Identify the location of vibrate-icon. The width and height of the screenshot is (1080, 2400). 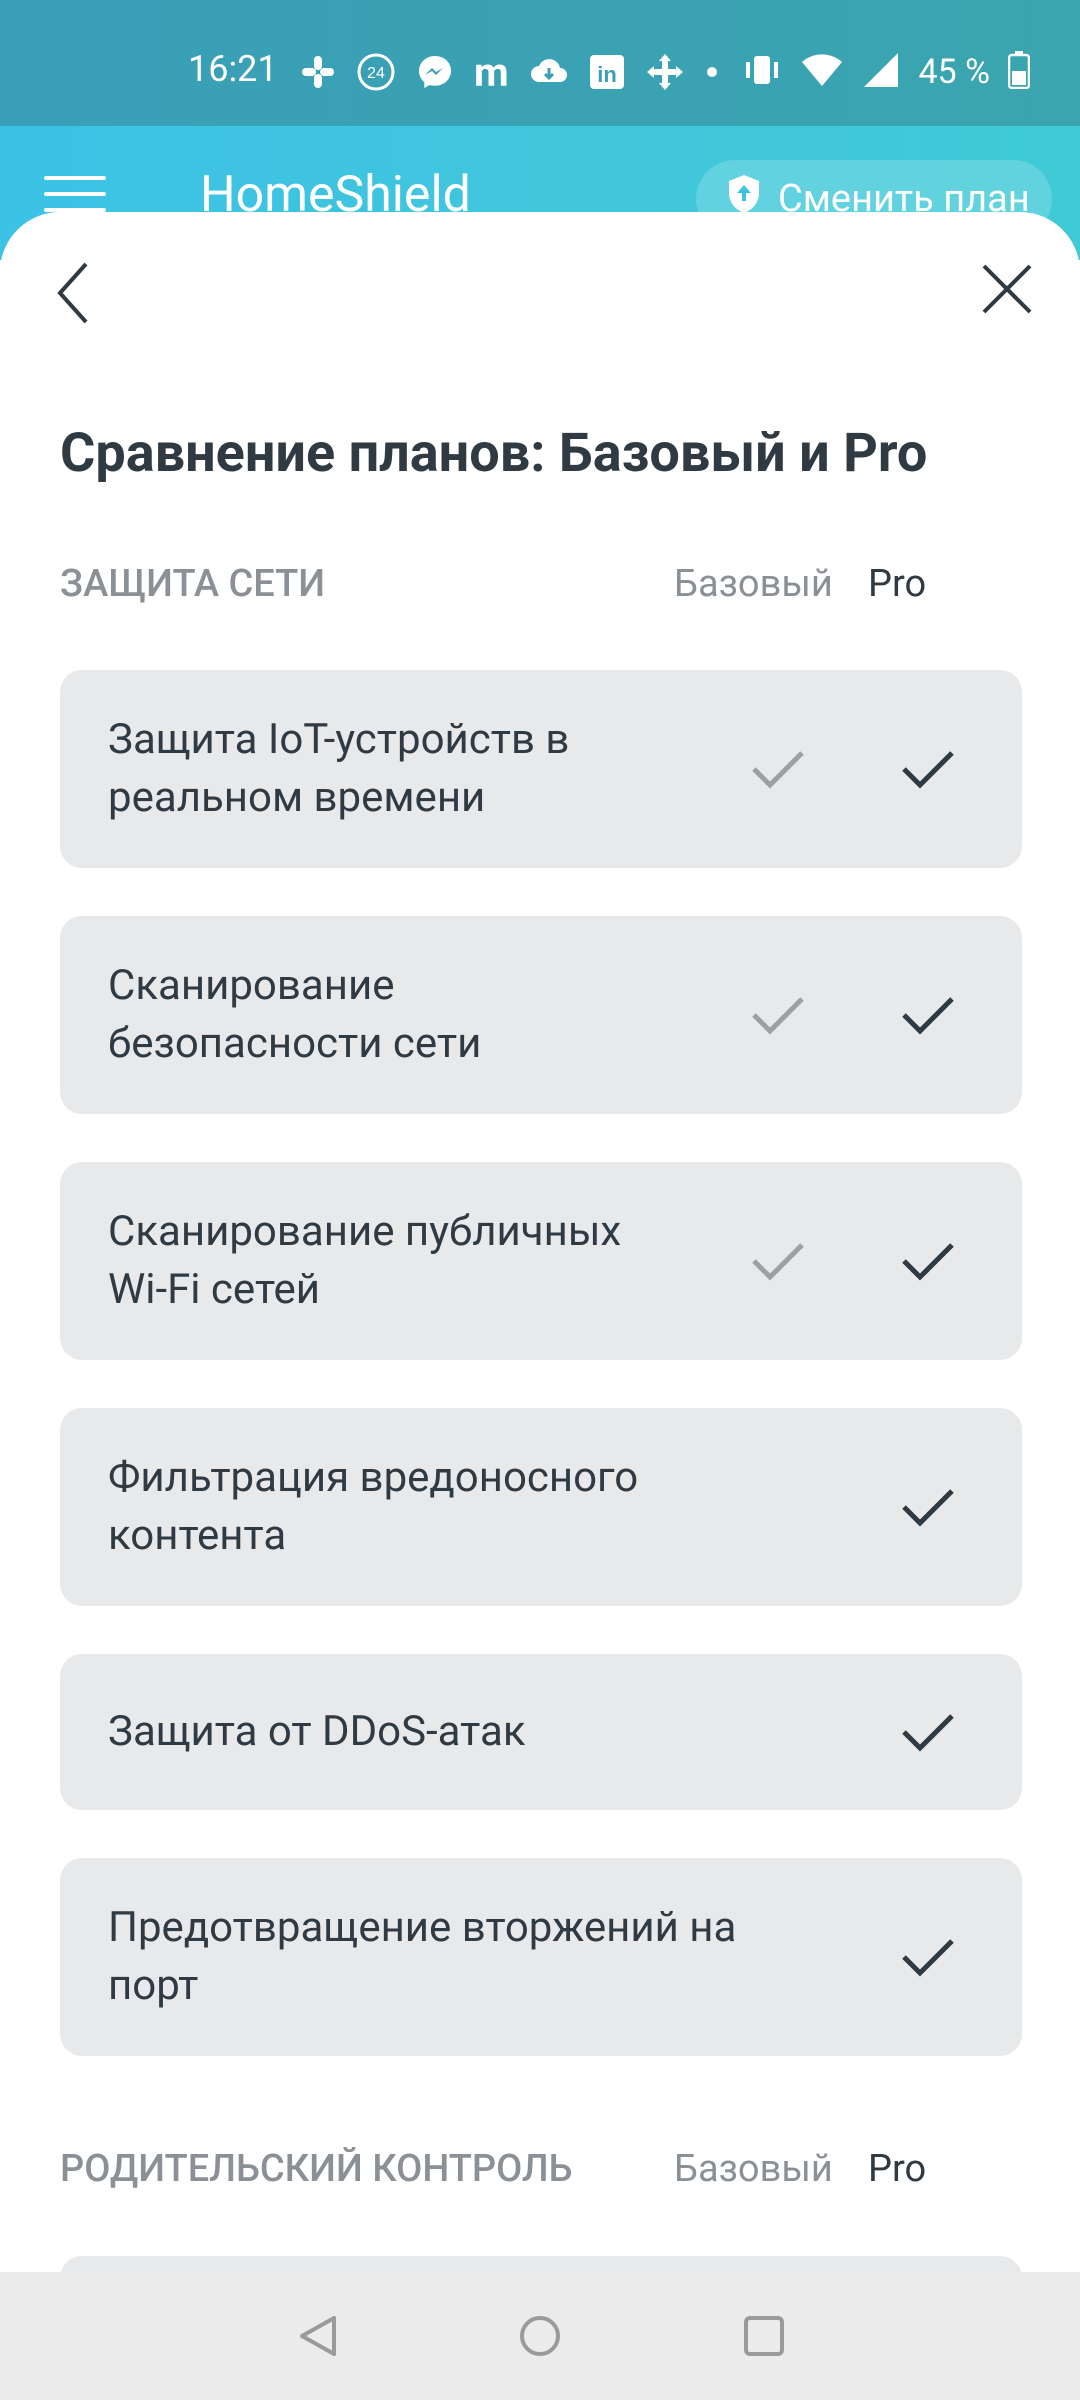
(762, 72).